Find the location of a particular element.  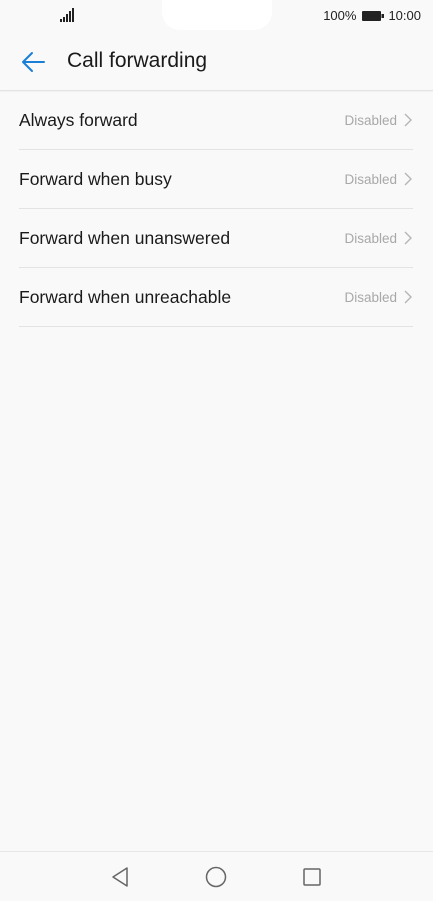

system-nav-bar is located at coordinates (216, 876).